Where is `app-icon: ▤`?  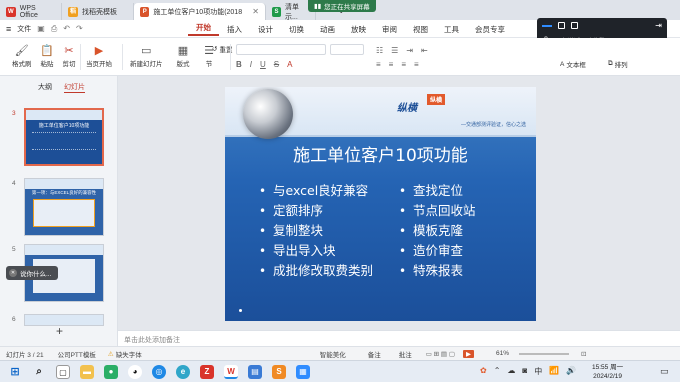 app-icon: ▤ is located at coordinates (255, 372).